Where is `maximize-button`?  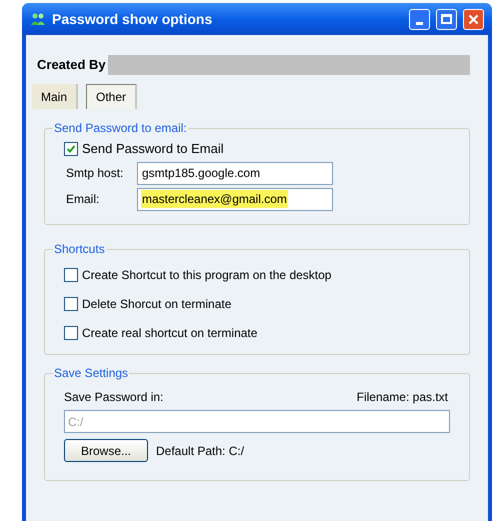
maximize-button is located at coordinates (446, 19).